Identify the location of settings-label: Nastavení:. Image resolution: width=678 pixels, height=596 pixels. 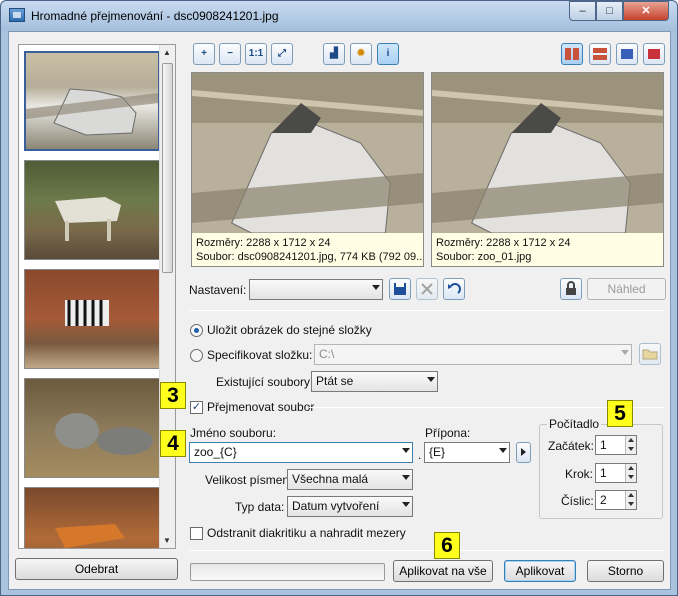
(218, 290).